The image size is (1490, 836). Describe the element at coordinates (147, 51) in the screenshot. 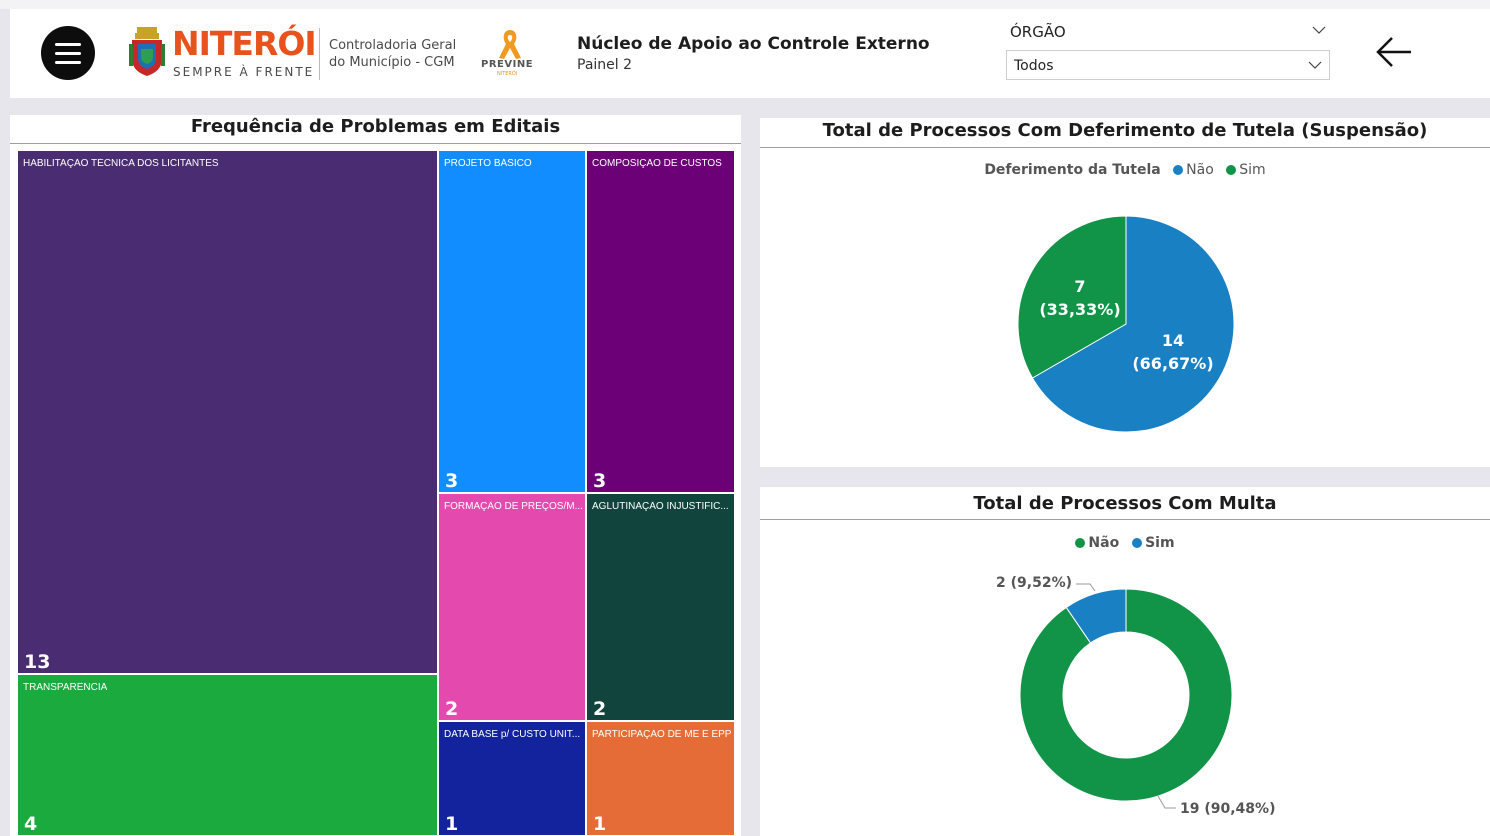

I see `niteroi-crest-logo` at that location.